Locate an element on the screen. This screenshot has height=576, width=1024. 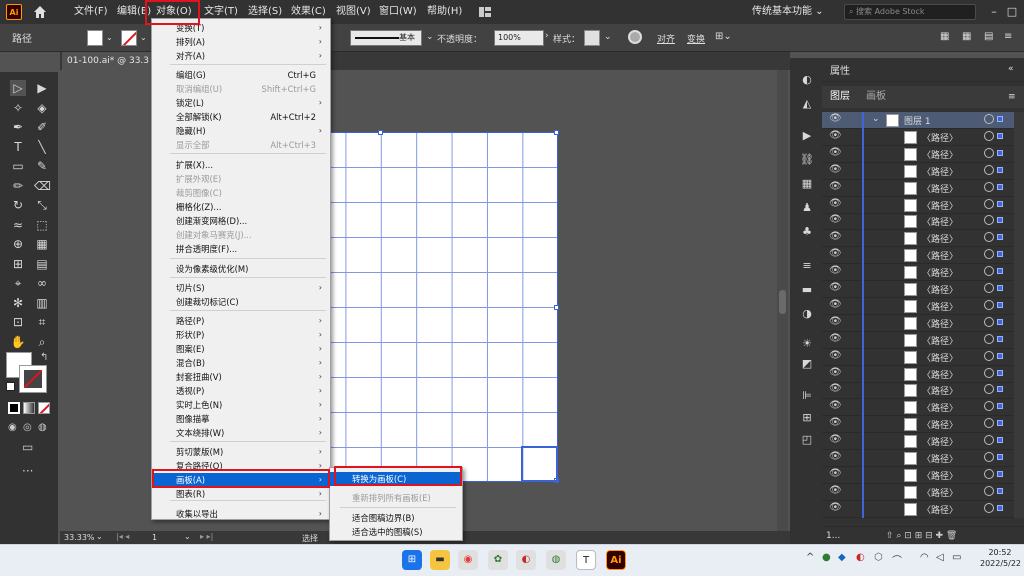
stock-search-input: ⌕ 搜索 Adobe Stock is located at coordinates (910, 12).